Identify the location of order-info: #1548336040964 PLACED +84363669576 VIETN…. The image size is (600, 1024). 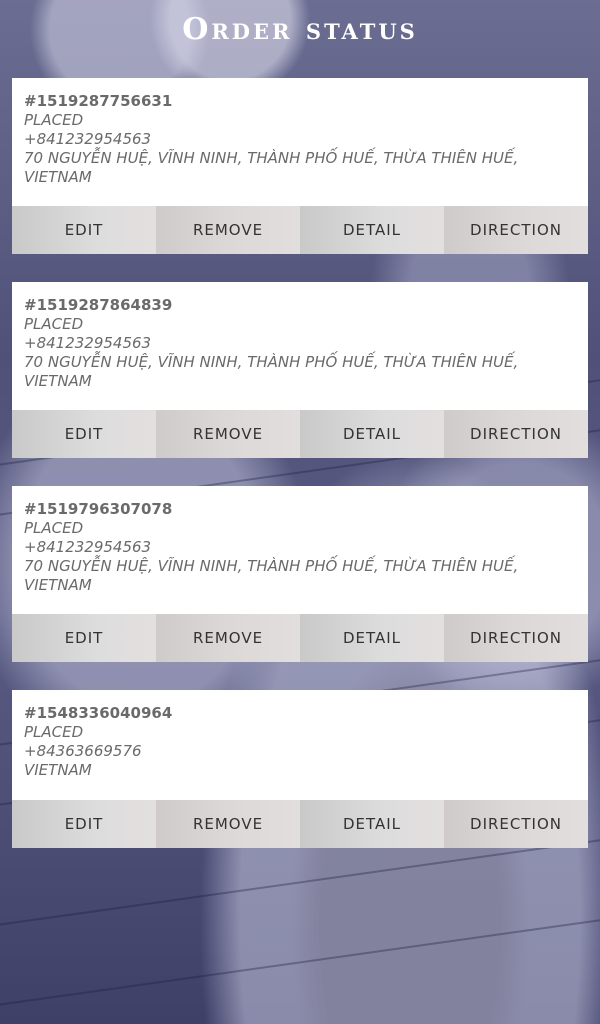
(300, 742).